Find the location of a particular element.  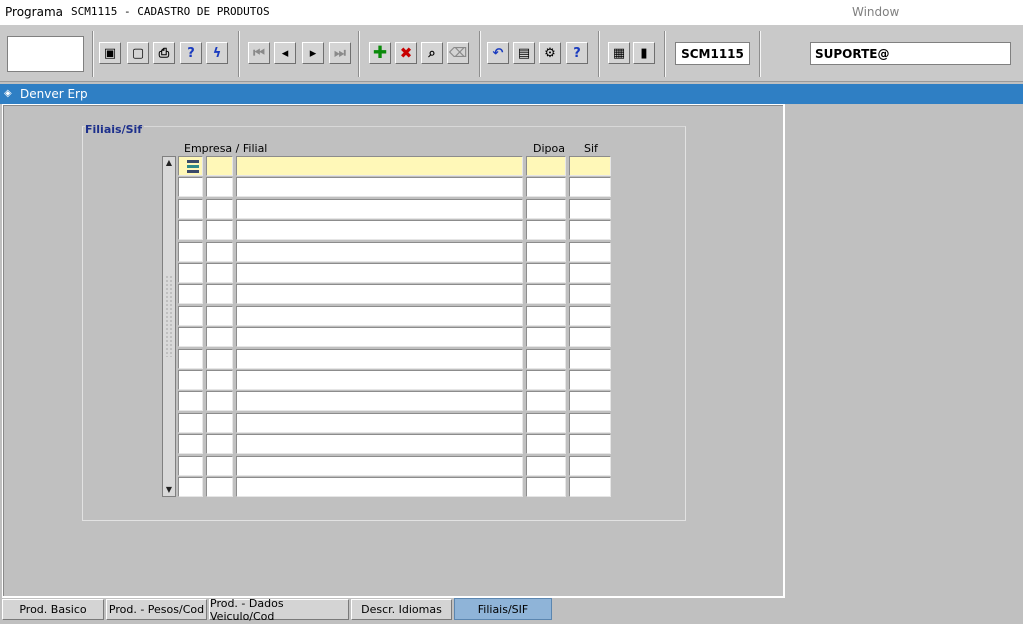

clipboard-button: ▤ is located at coordinates (524, 53).